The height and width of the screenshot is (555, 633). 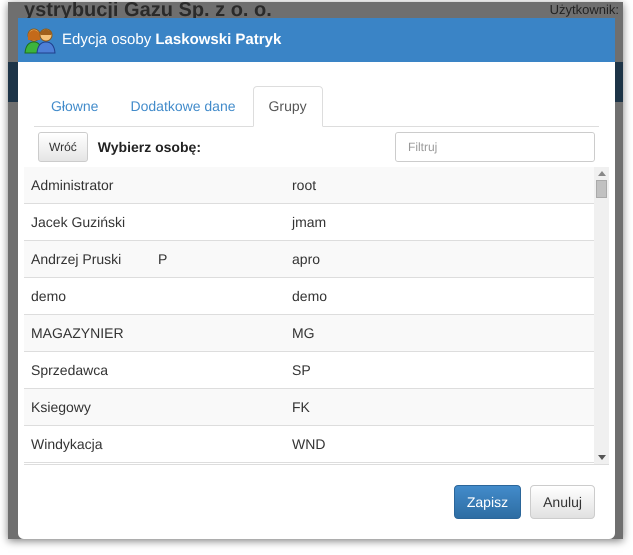 I want to click on cancel-button: Anuluj, so click(x=562, y=502).